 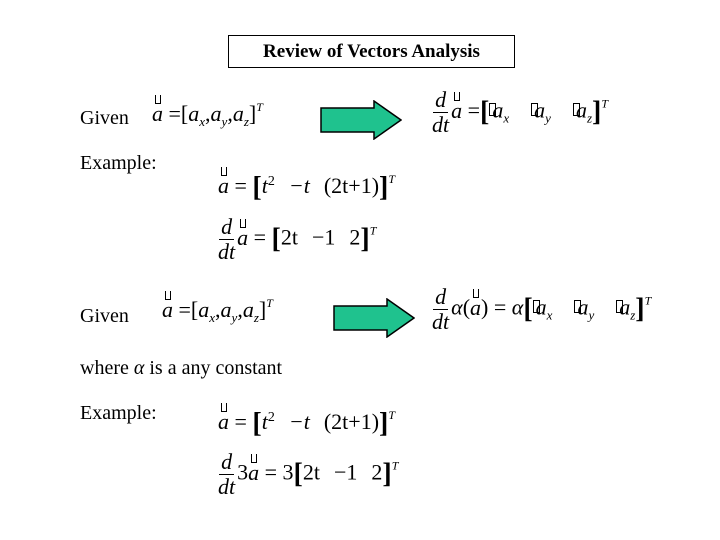 I want to click on example-derivative-2: d dt 3a = 3[2t −1 2]T, so click(x=308, y=474).